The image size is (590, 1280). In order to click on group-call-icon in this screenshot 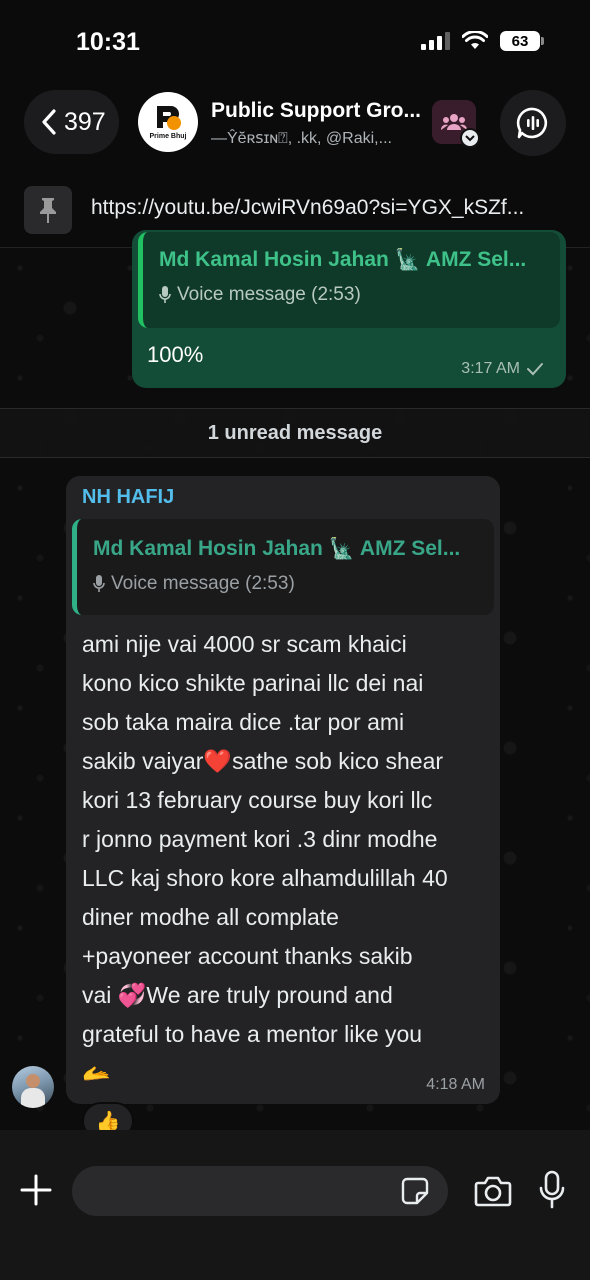, I will do `click(532, 123)`.